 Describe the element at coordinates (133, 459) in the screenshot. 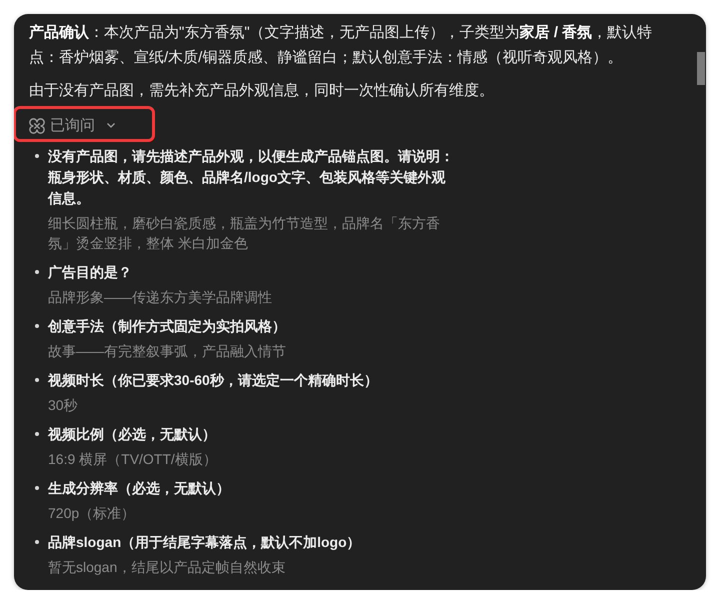

I see `answer-text: 16:9 横屏（TV/OTT/横版）` at that location.